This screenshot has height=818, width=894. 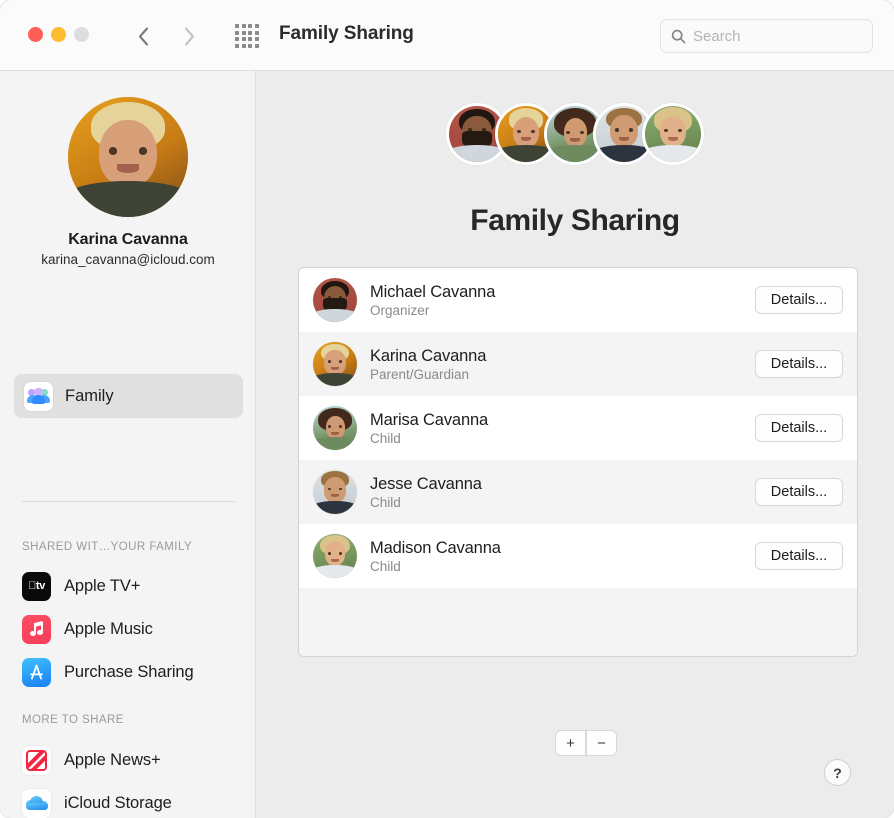 What do you see at coordinates (428, 355) in the screenshot?
I see `member-name: Karina Cavanna` at bounding box center [428, 355].